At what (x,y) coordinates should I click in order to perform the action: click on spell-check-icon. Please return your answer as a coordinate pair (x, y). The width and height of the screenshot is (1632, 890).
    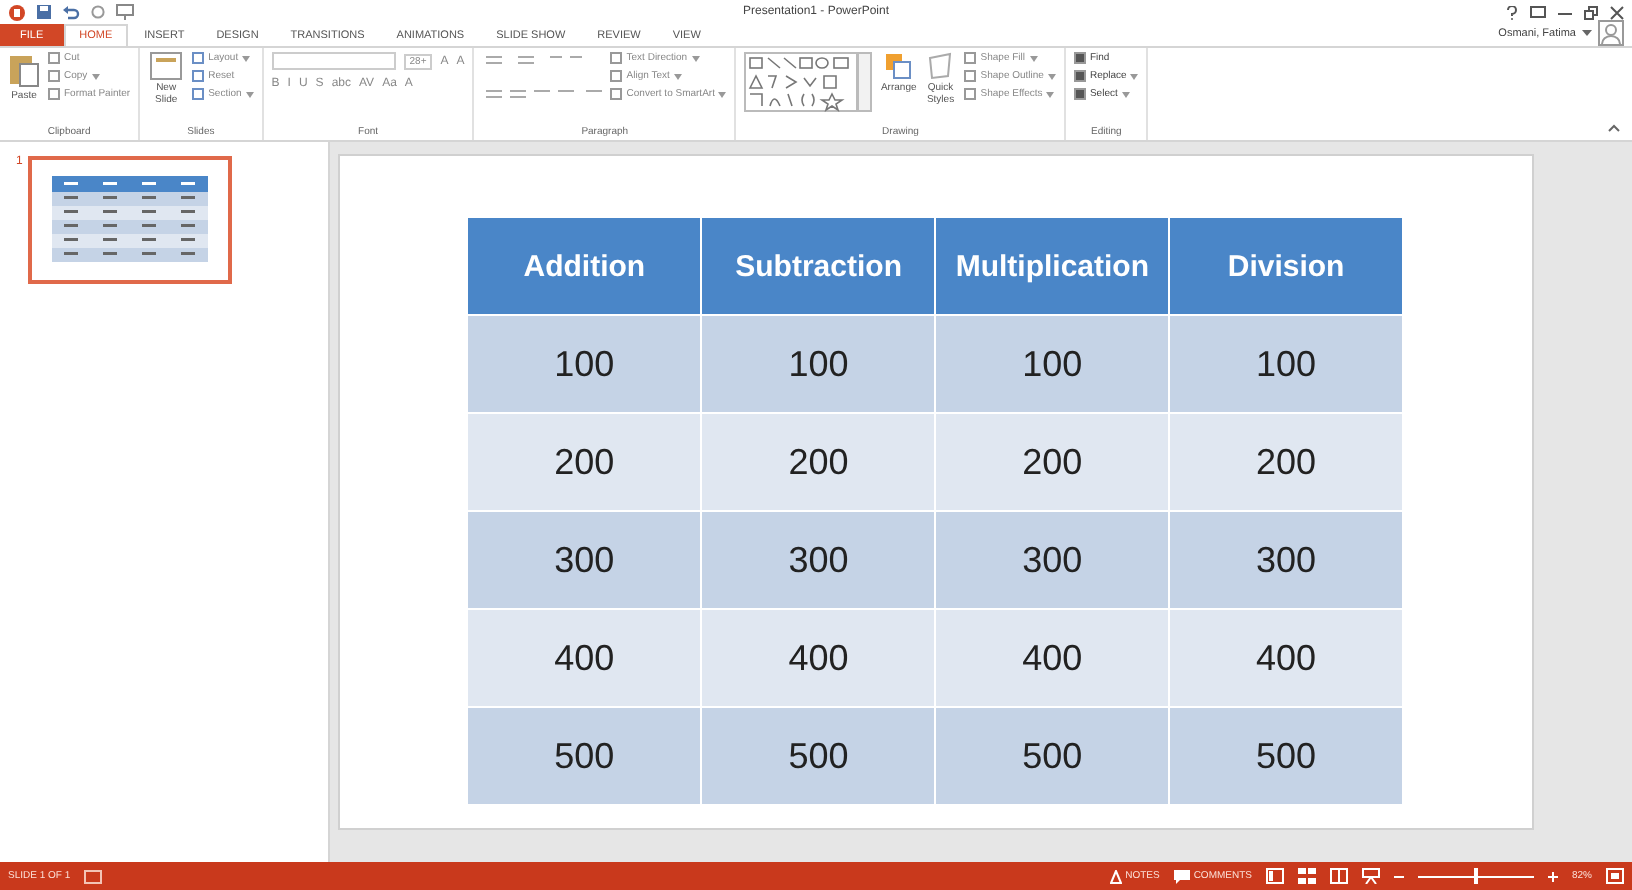
    Looking at the image, I should click on (93, 876).